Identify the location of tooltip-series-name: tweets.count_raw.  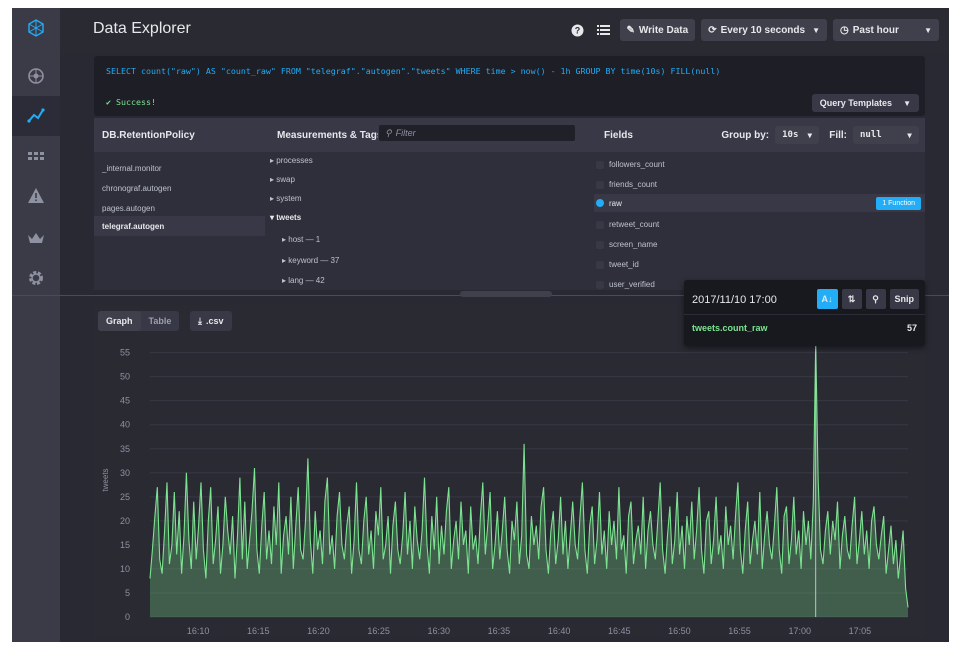
(730, 328).